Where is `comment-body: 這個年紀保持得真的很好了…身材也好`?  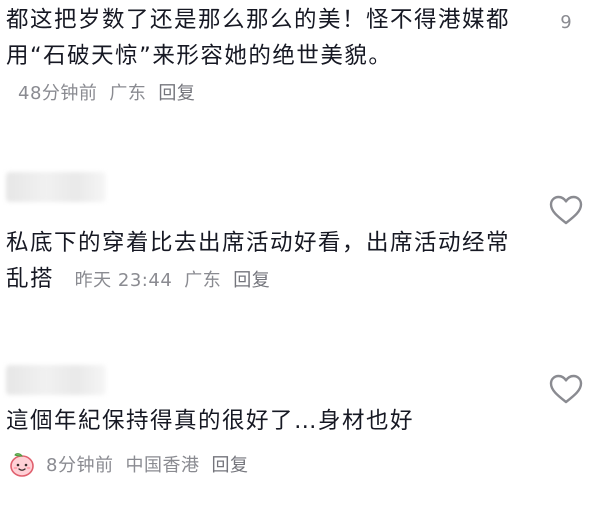
comment-body: 這個年紀保持得真的很好了…身材也好 is located at coordinates (266, 421).